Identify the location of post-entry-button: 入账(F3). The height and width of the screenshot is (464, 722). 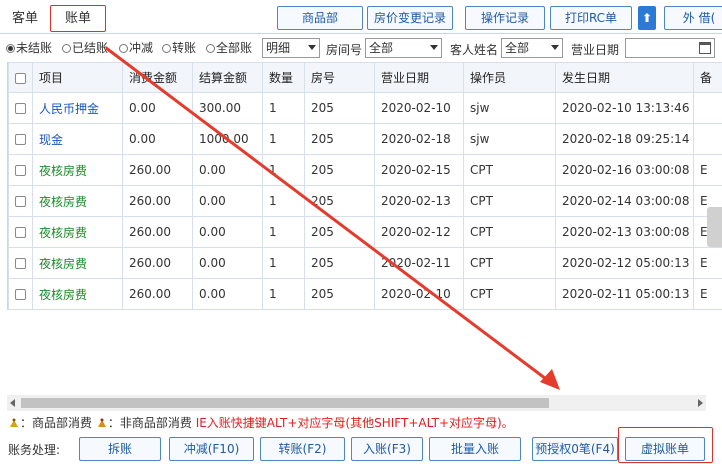
(387, 449).